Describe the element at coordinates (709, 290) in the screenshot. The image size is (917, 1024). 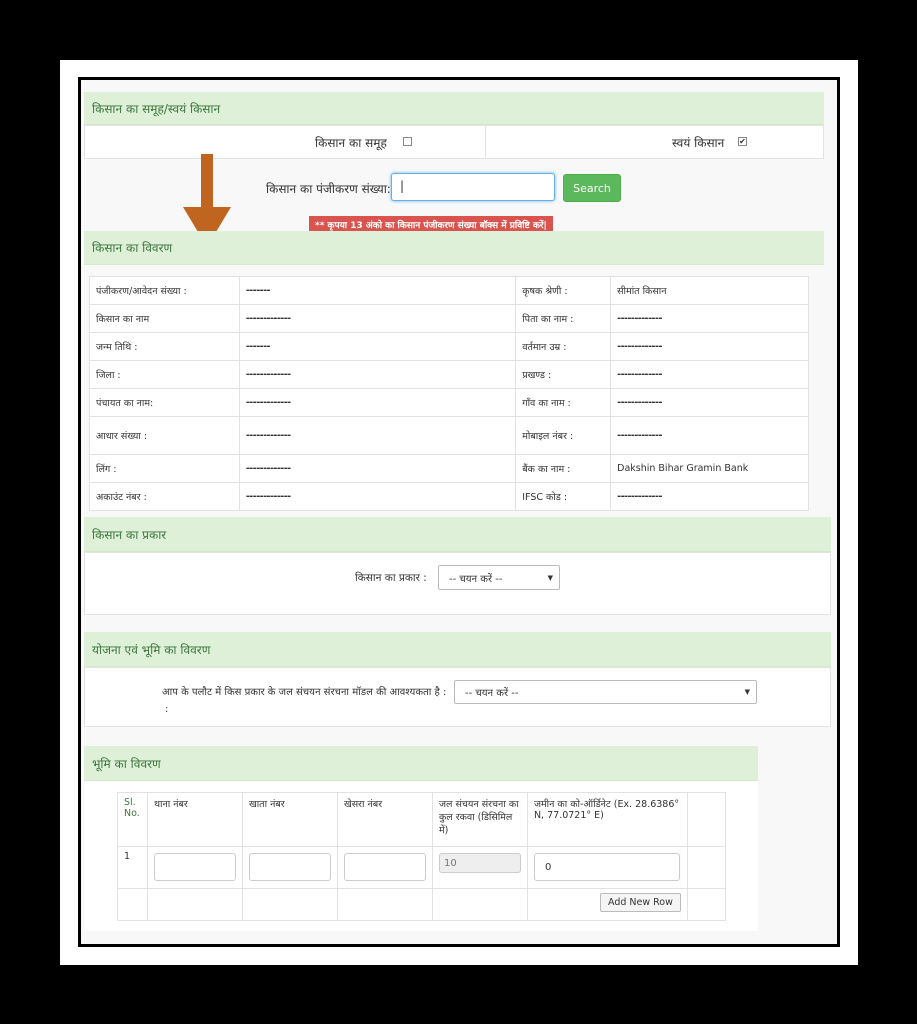
I see `detail-value: सीमांत किसान` at that location.